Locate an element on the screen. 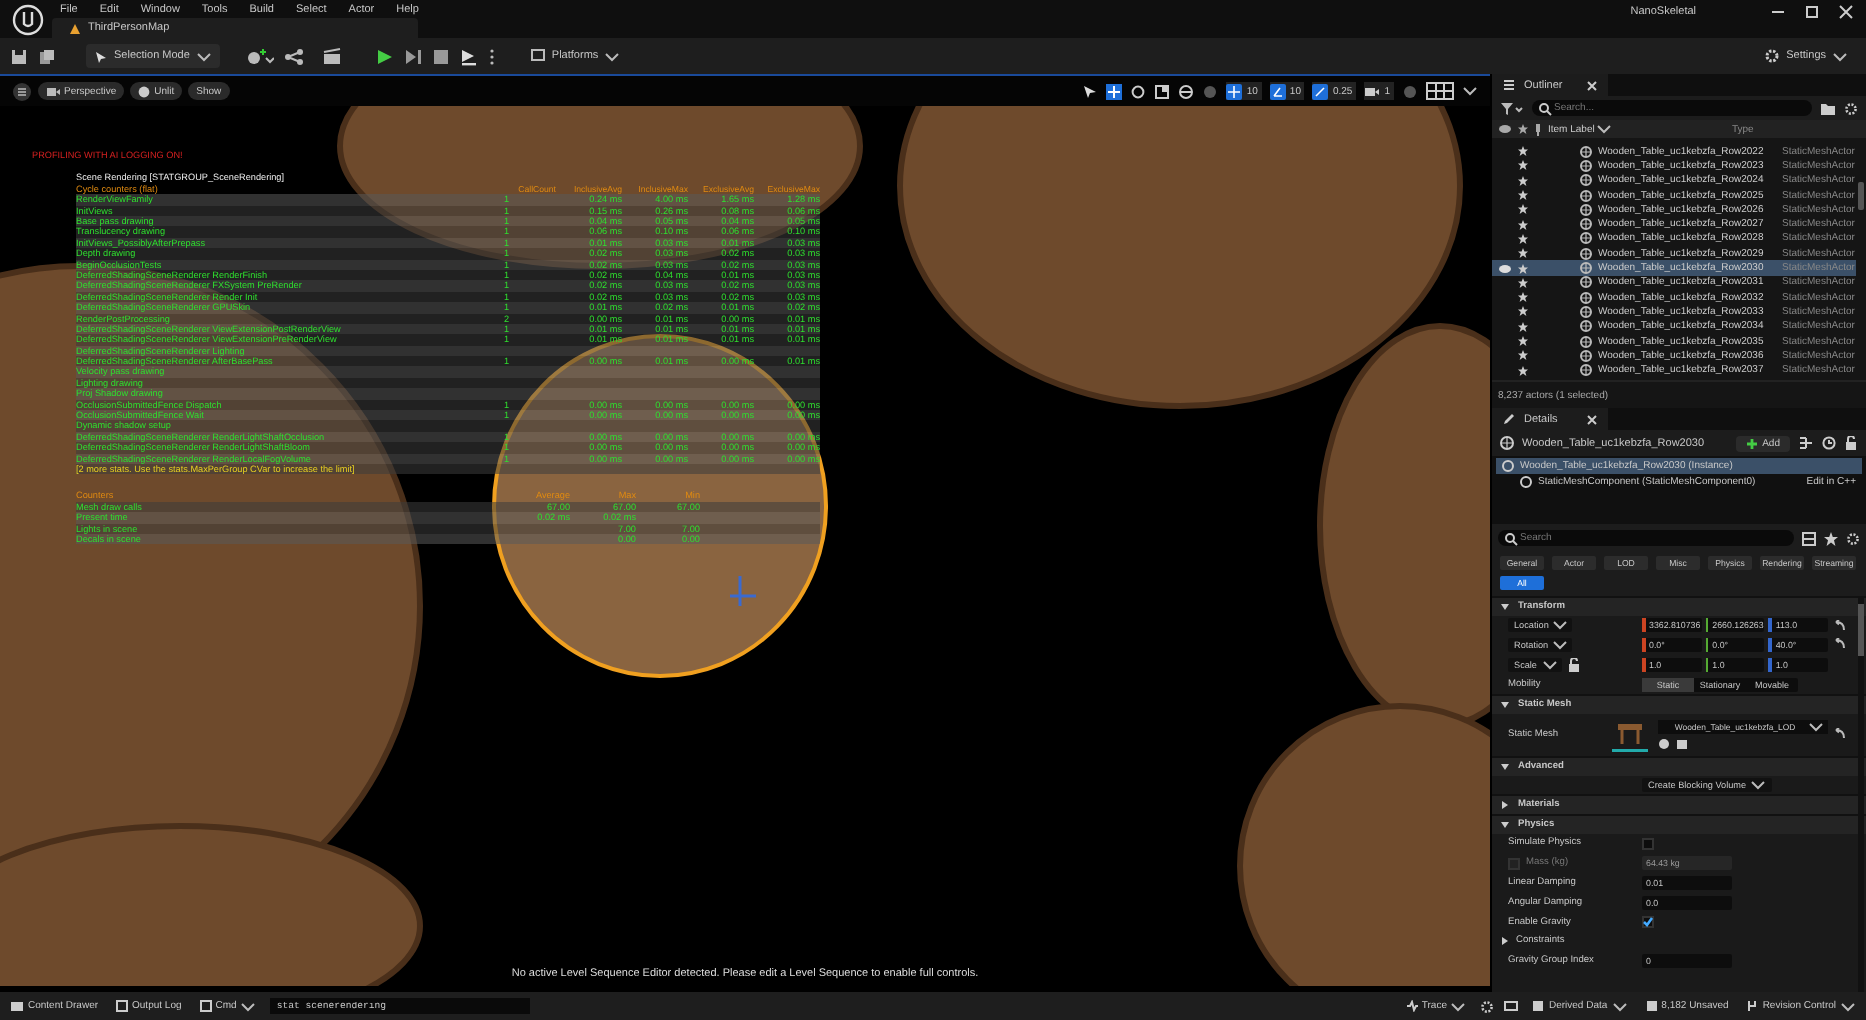 This screenshot has width=1866, height=1020. stop-icon is located at coordinates (440, 56).